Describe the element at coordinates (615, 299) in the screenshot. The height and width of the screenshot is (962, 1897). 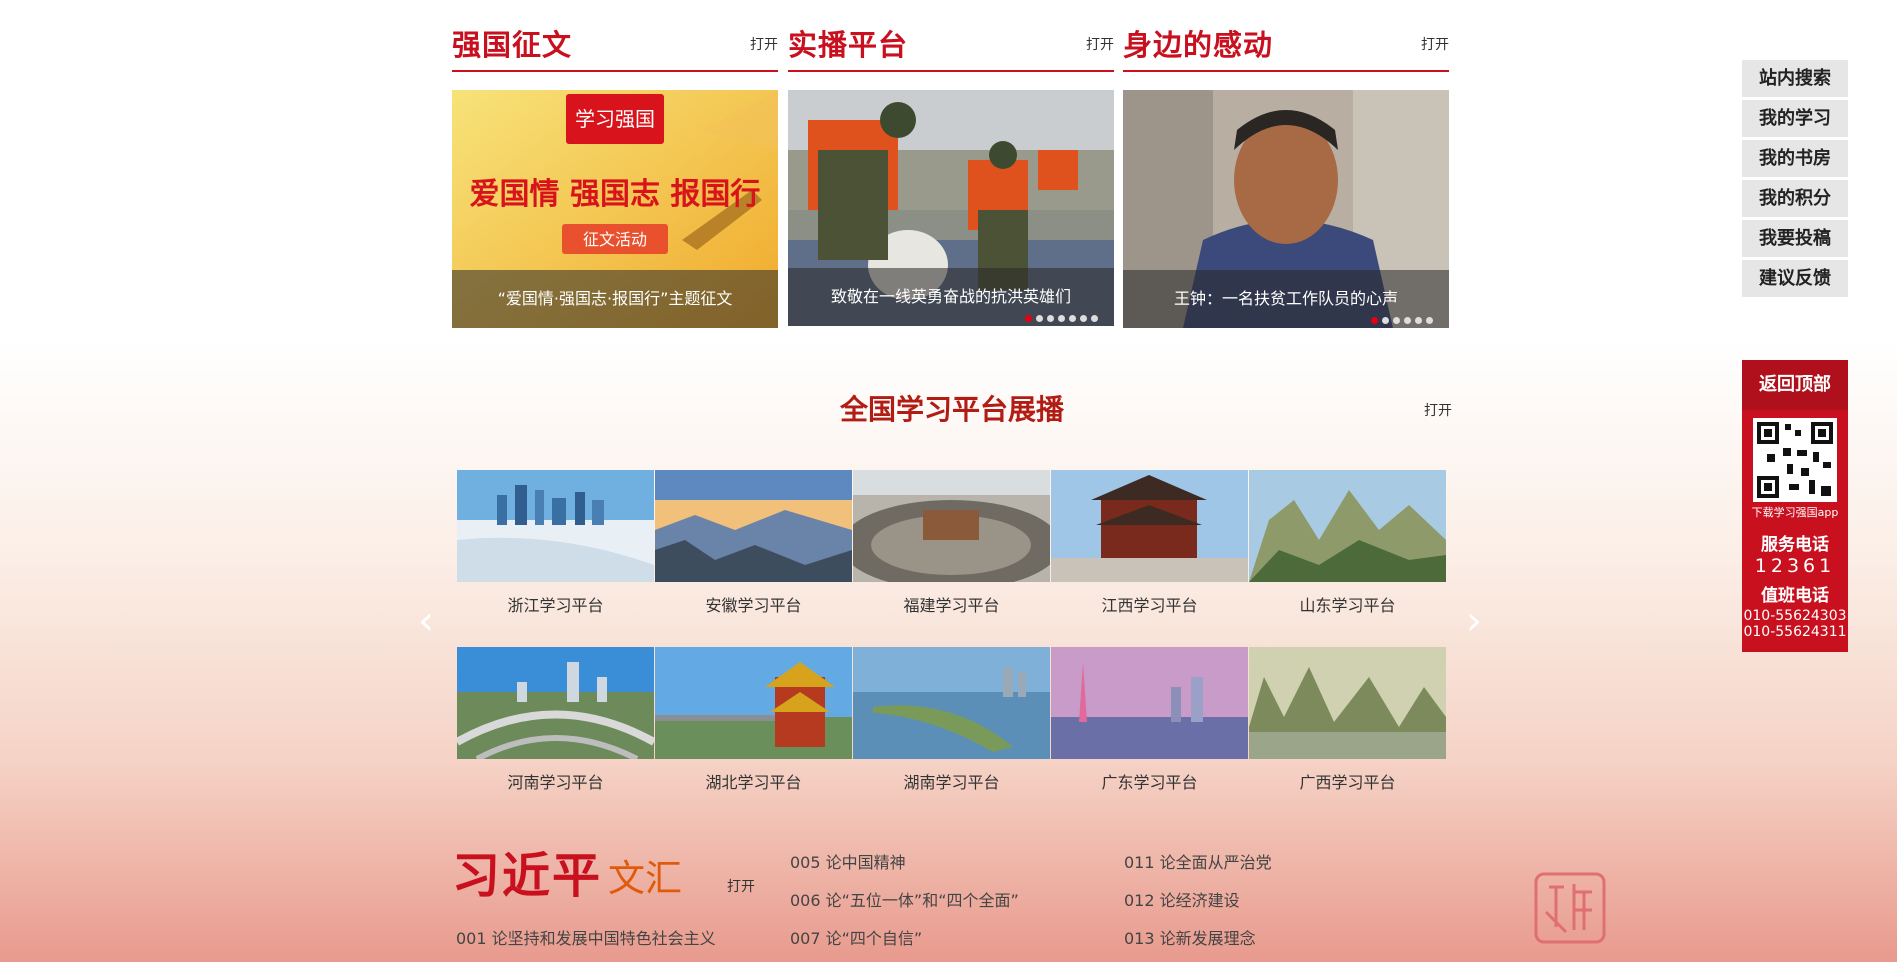
I see `card-caption: “爱国情·强国志·报国行”主题征文` at that location.